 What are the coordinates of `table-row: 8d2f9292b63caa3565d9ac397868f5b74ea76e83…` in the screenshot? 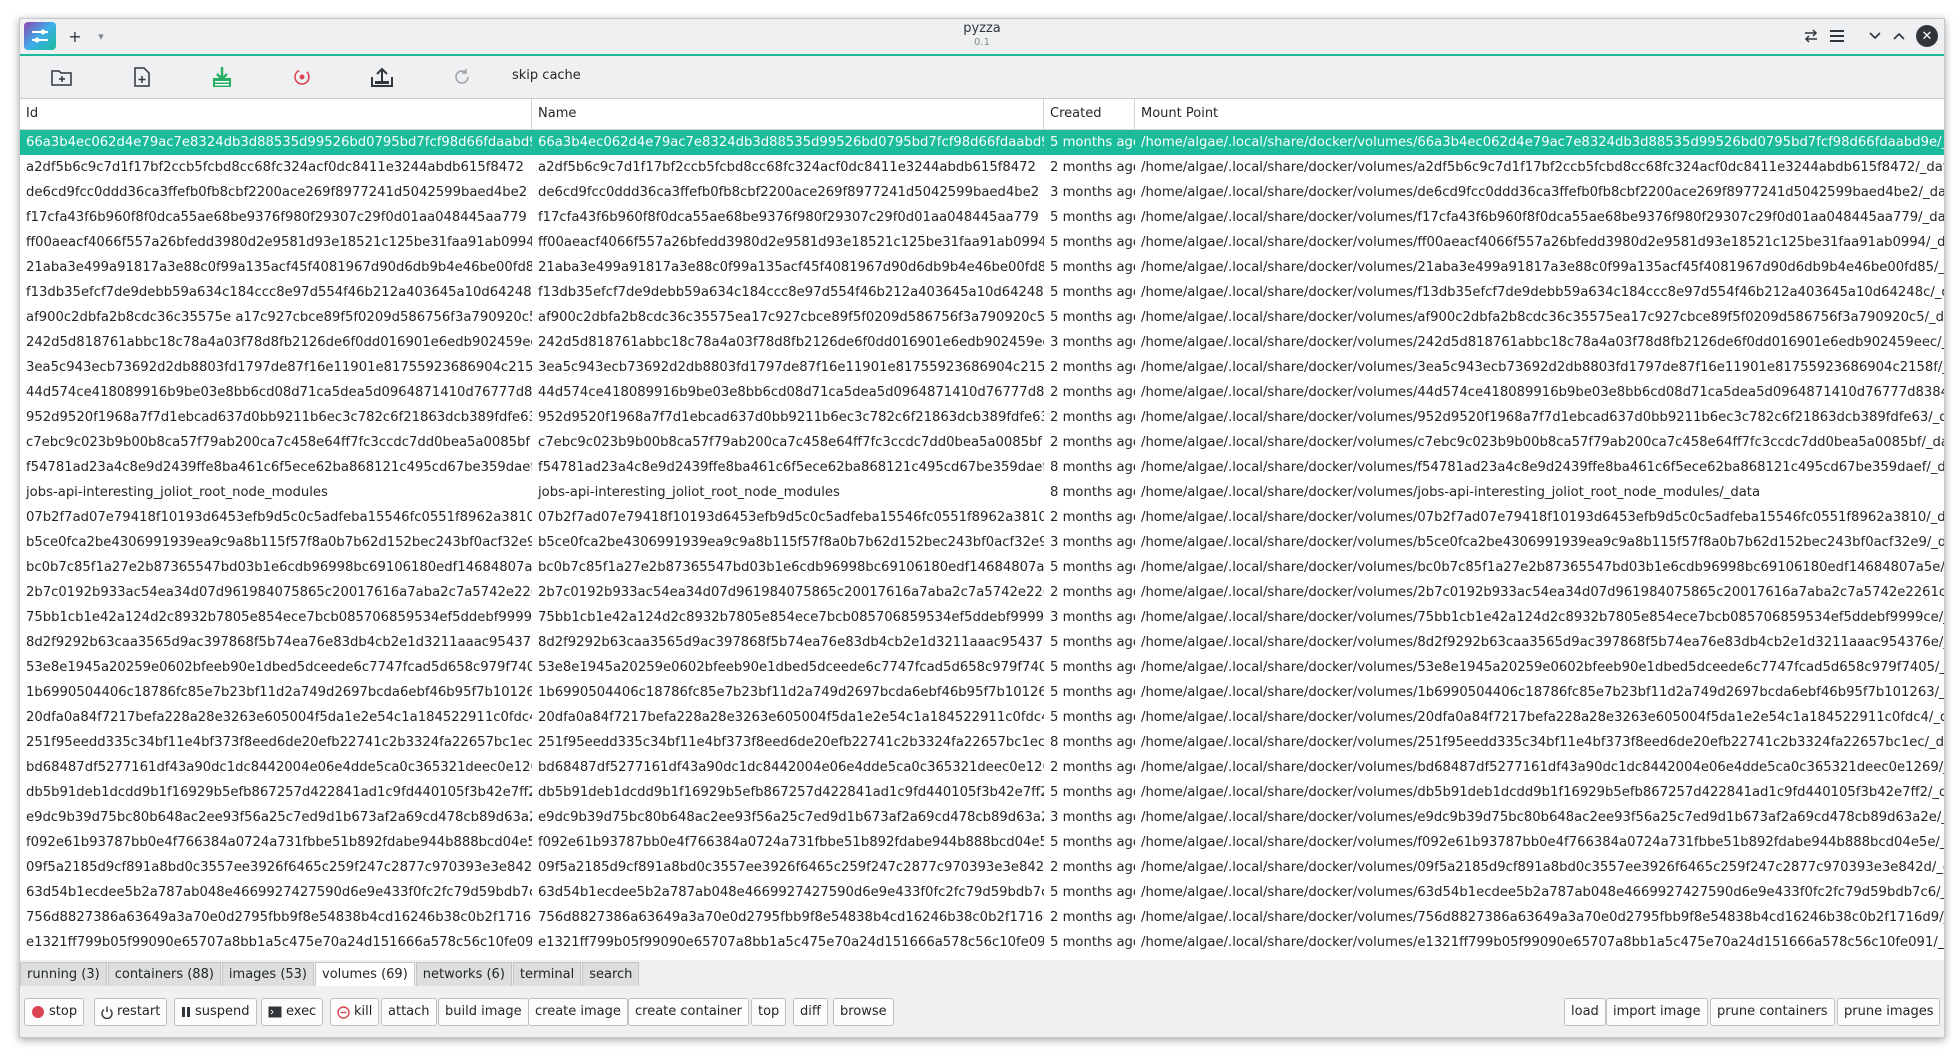 It's located at (982, 642).